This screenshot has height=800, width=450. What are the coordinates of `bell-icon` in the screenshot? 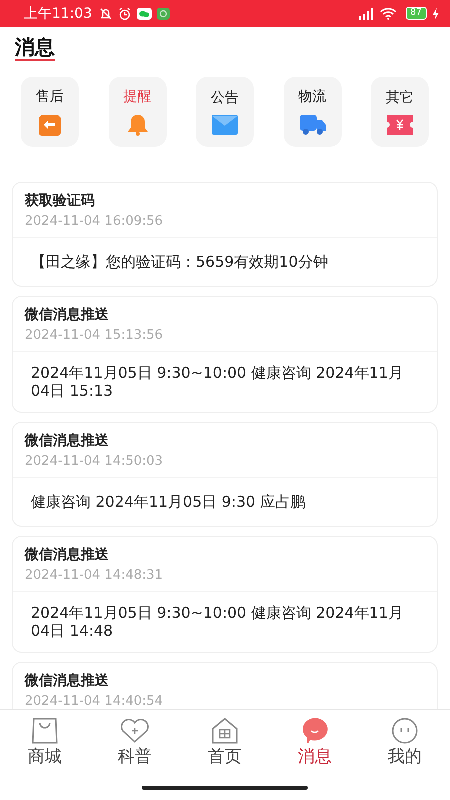 It's located at (137, 125).